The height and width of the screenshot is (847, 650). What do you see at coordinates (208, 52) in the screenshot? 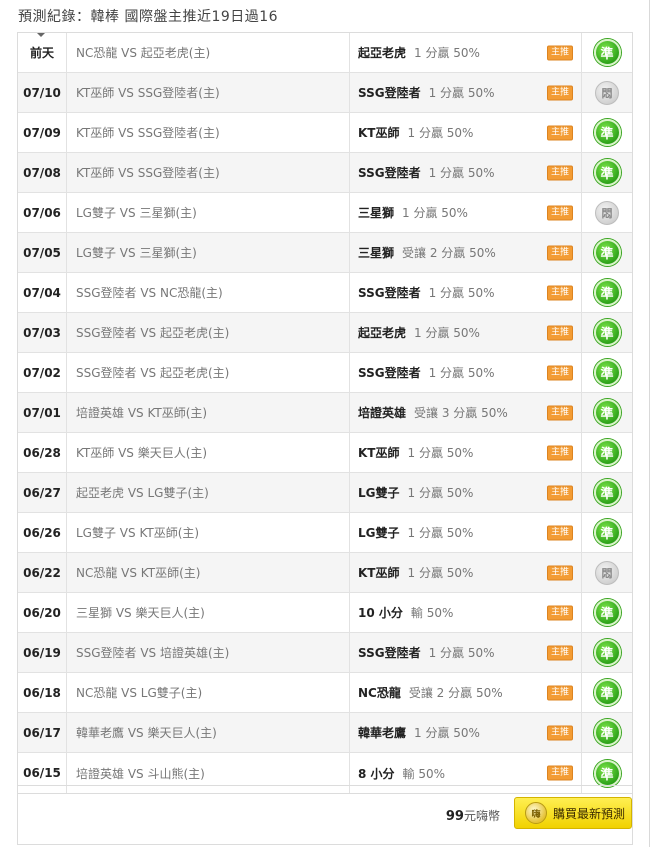
I see `row-match: NC恐龍 VS 起亞老虎(主)` at bounding box center [208, 52].